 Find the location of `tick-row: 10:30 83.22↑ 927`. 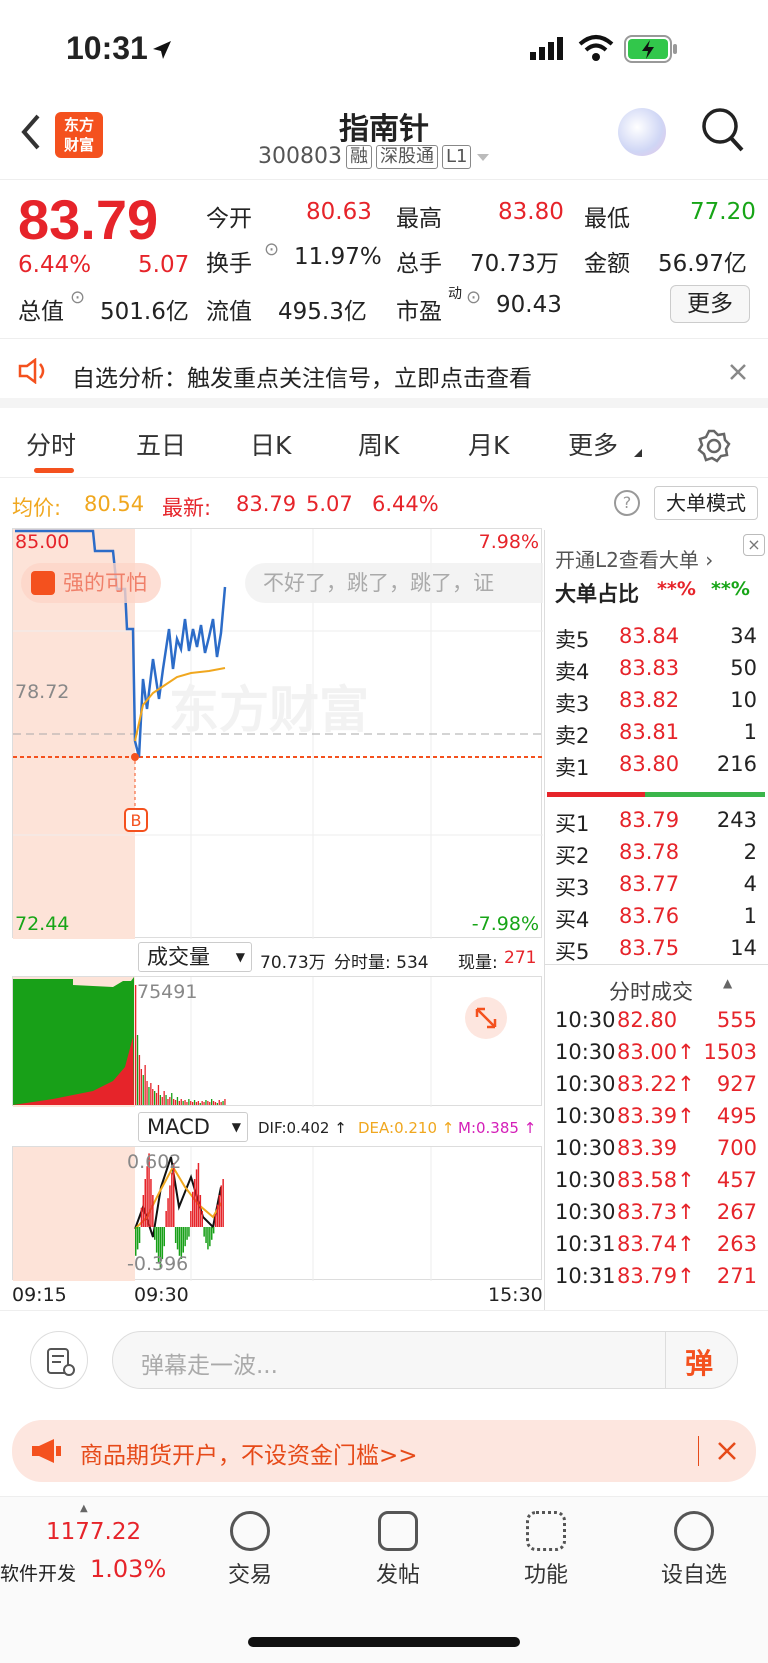

tick-row: 10:30 83.22↑ 927 is located at coordinates (655, 1088).